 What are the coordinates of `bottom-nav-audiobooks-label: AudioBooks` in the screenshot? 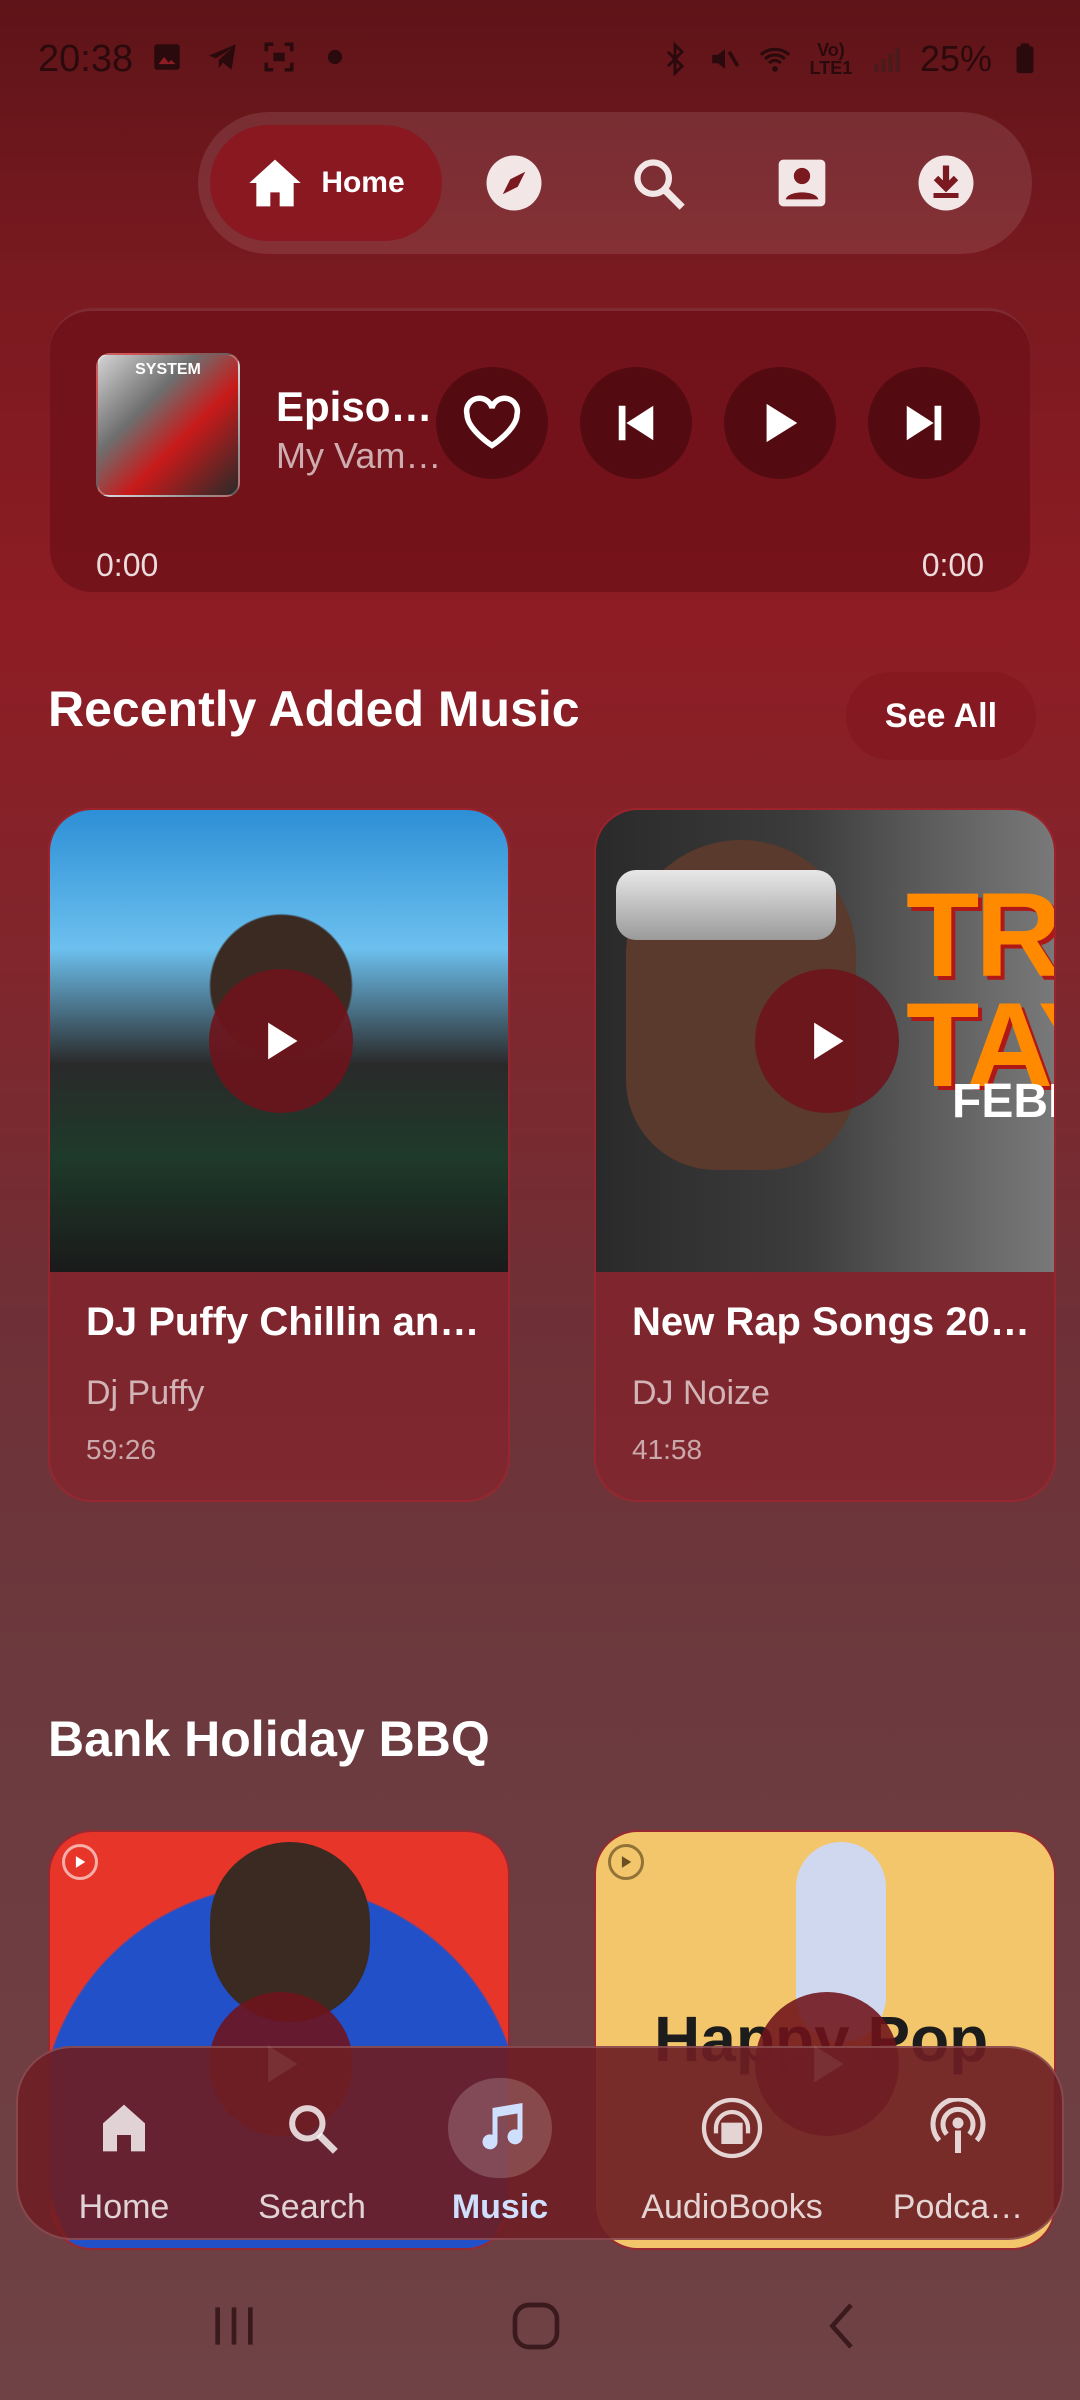 It's located at (732, 2207).